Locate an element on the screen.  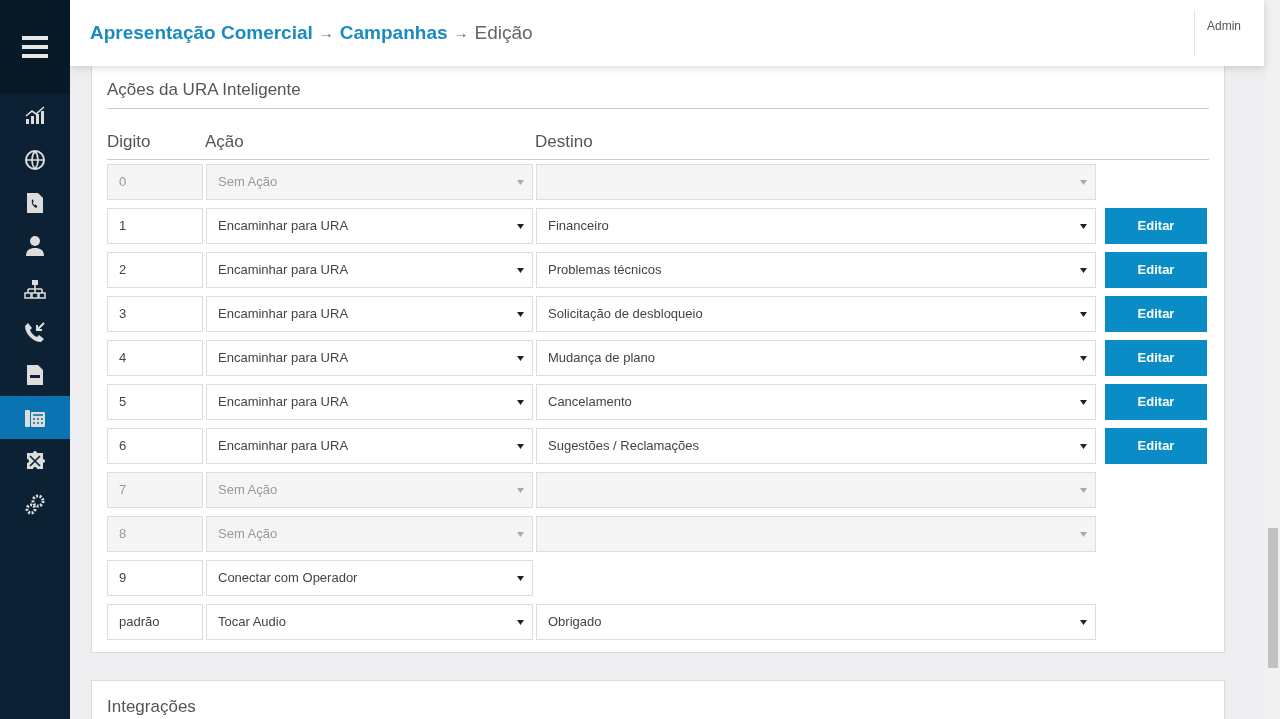
digit-field: 2 is located at coordinates (155, 270).